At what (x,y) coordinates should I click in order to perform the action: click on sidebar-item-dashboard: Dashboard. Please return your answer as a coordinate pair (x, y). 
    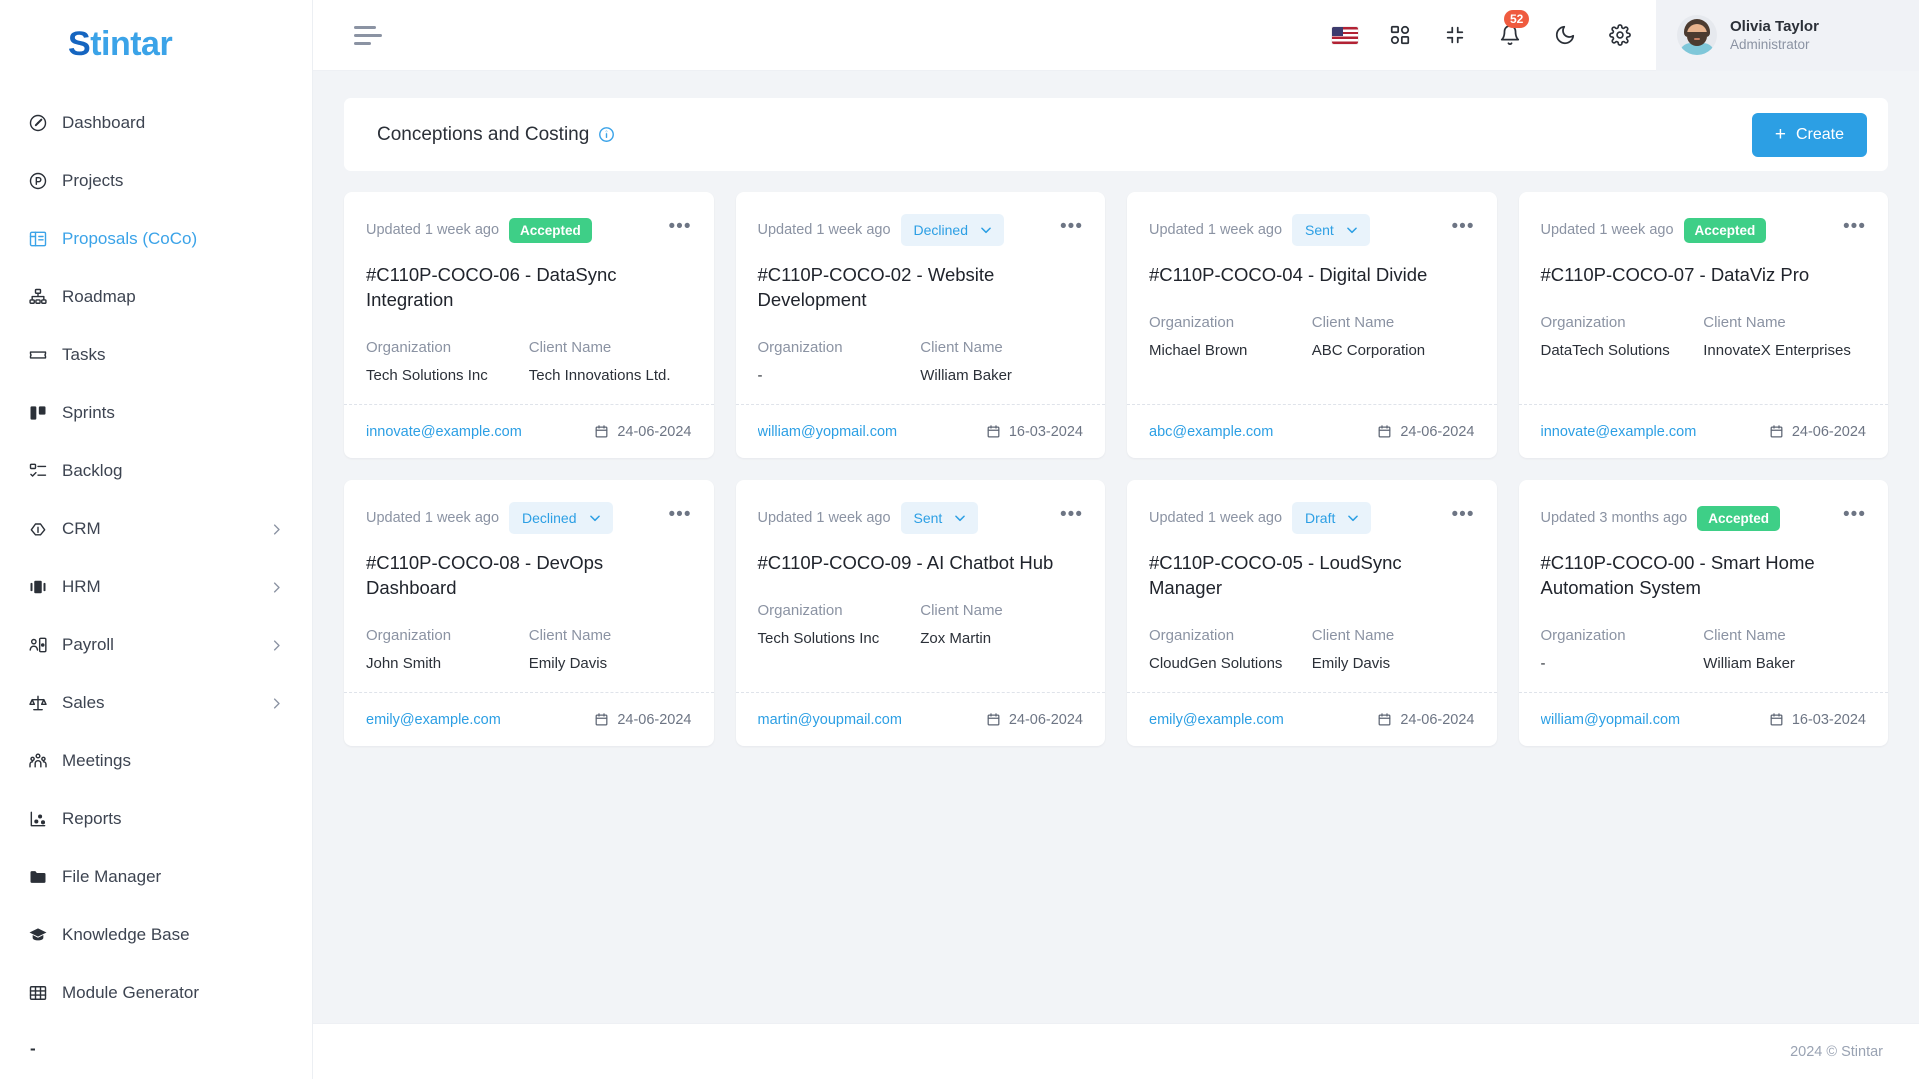
    Looking at the image, I should click on (156, 123).